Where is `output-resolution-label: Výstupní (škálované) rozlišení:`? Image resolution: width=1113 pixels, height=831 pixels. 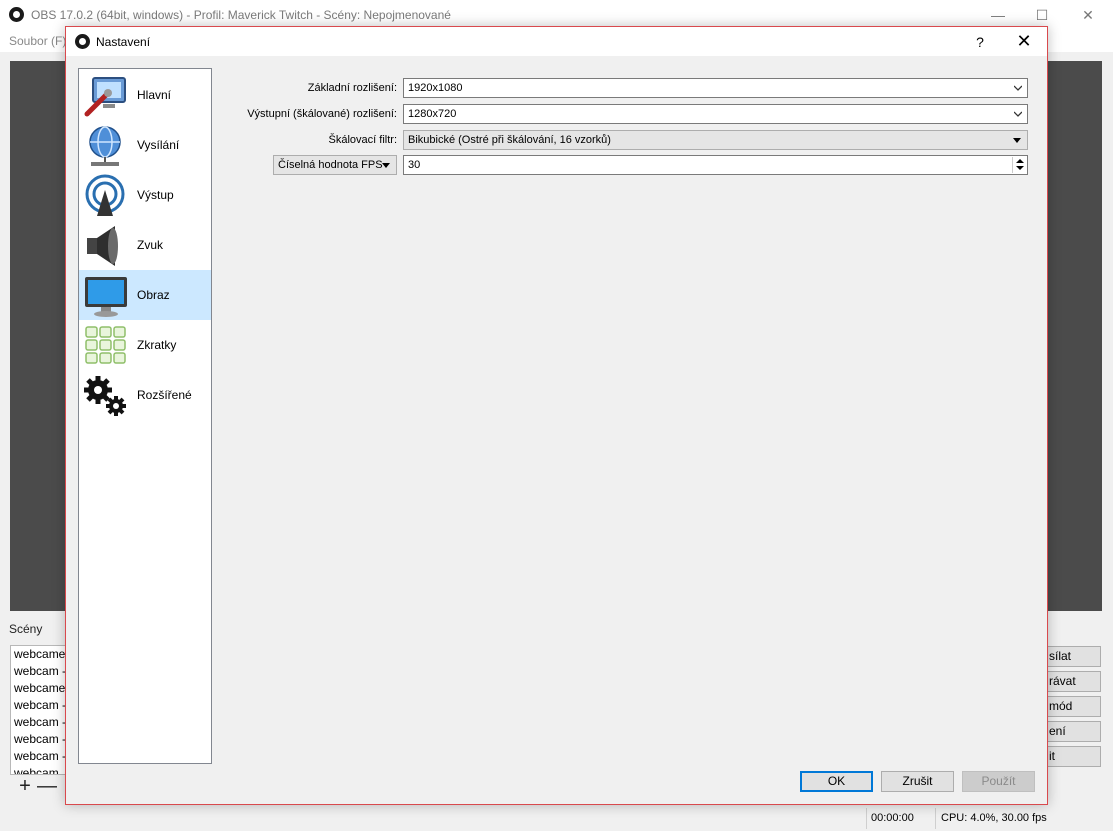
output-resolution-label: Výstupní (škálované) rozlišení: is located at coordinates (322, 114).